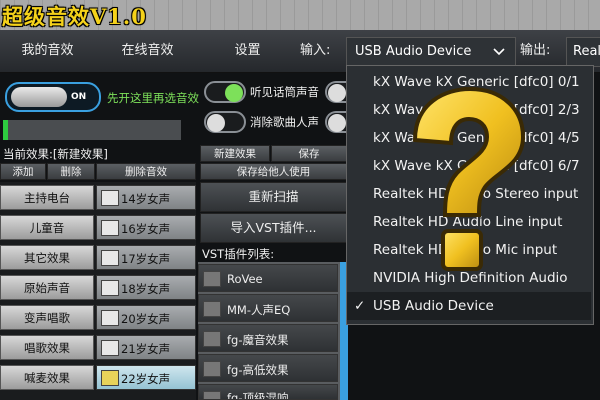 This screenshot has height=400, width=600. Describe the element at coordinates (284, 122) in the screenshot. I see `remove-vocal-label: 消除歌曲人声` at that location.